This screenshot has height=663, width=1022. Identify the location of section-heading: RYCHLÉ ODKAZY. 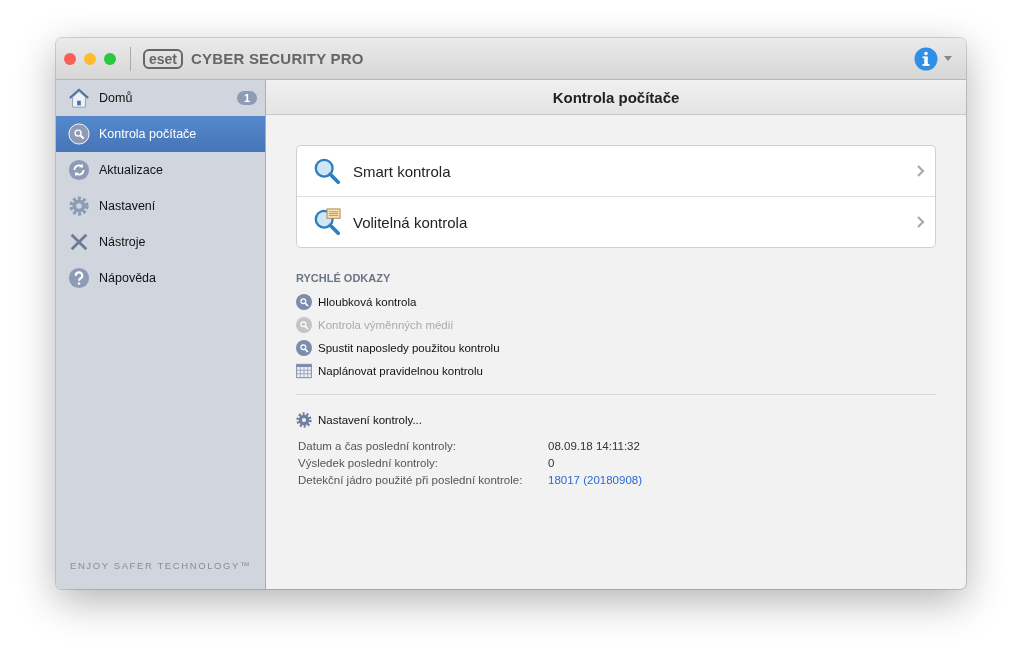
(344, 278).